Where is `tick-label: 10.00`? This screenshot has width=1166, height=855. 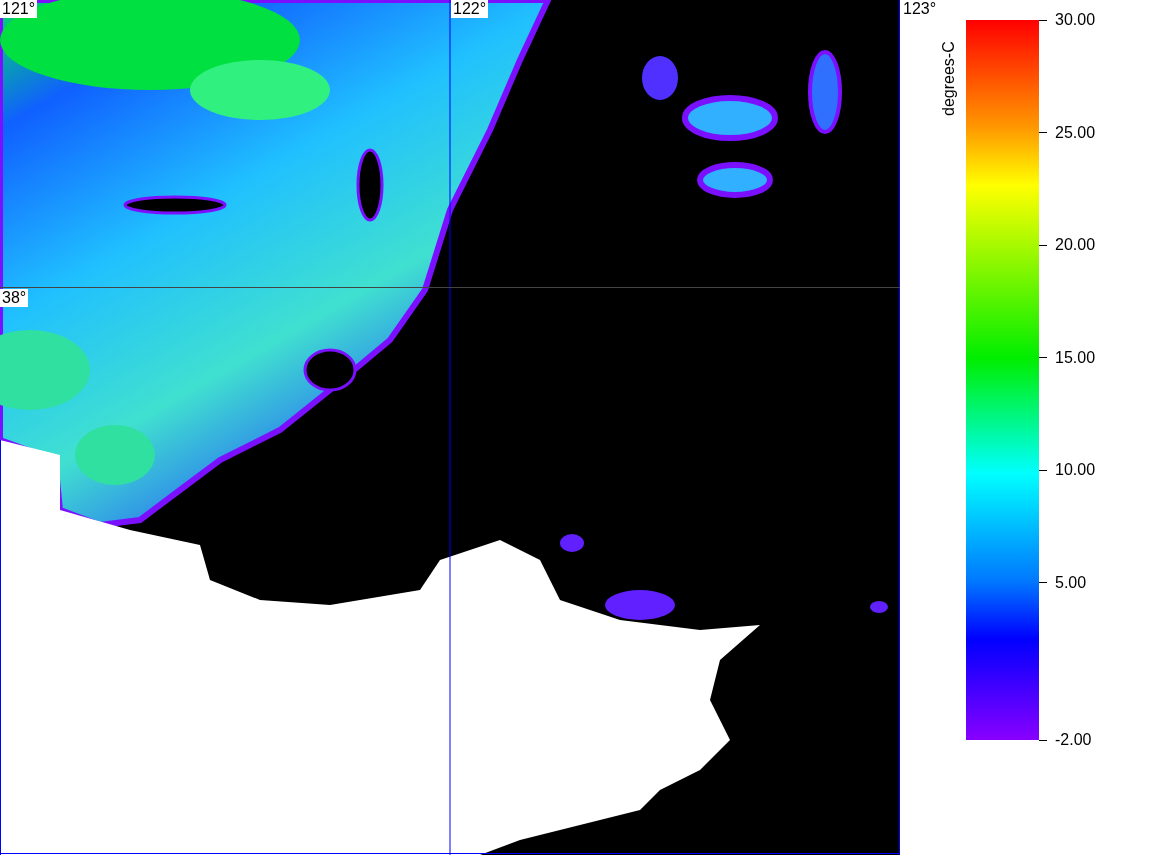
tick-label: 10.00 is located at coordinates (1075, 470).